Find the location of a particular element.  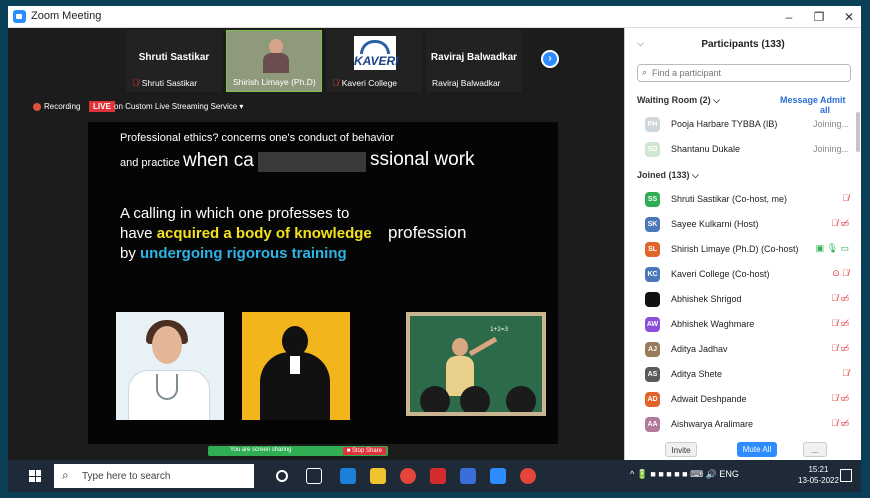

message-button: Message is located at coordinates (799, 100).